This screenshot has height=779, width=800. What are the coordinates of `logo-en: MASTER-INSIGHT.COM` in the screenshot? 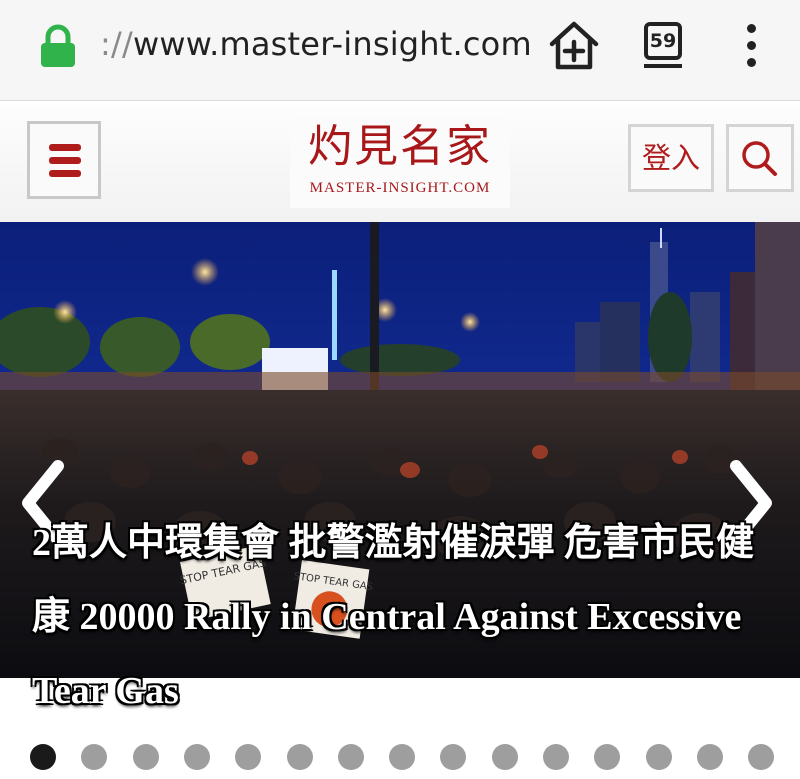 It's located at (400, 188).